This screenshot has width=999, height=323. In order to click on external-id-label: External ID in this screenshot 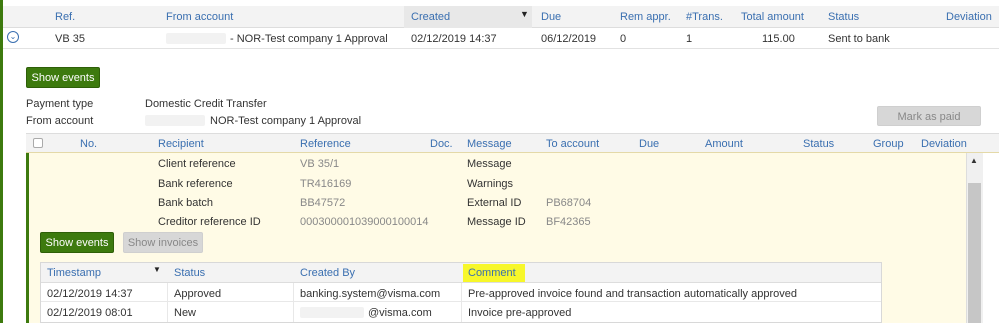, I will do `click(494, 203)`.